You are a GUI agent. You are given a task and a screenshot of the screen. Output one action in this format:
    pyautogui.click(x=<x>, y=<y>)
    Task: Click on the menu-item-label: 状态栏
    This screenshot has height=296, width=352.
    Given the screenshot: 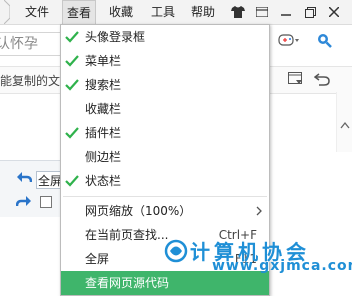 What is the action you would take?
    pyautogui.click(x=103, y=181)
    